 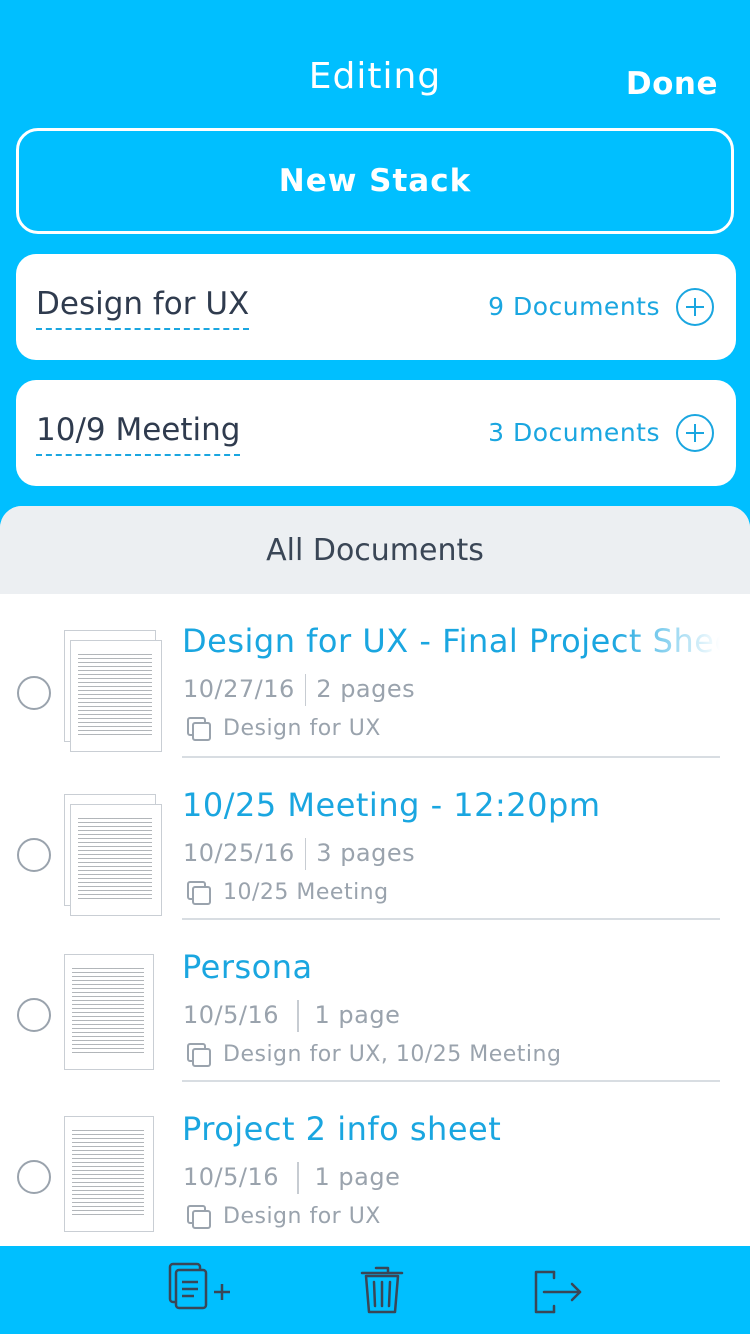 I want to click on document-stack-names: Design for UX, 10/25 Meeting, so click(x=392, y=1054).